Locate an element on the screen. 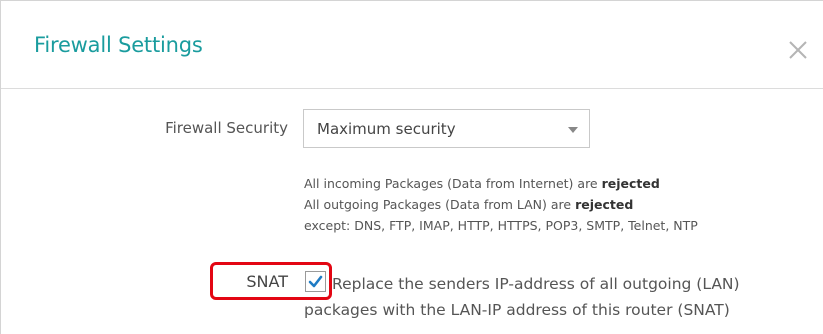 The width and height of the screenshot is (823, 334). firewall-security-select: Maximum security is located at coordinates (446, 128).